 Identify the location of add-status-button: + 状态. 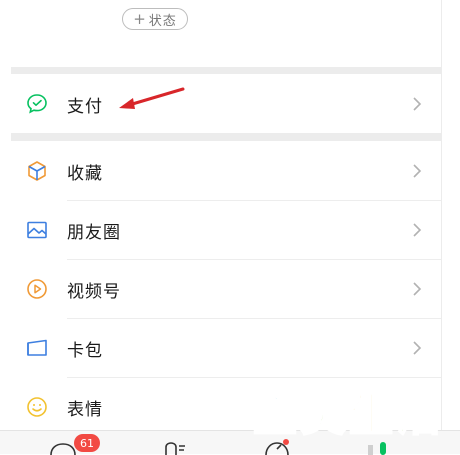
(155, 19).